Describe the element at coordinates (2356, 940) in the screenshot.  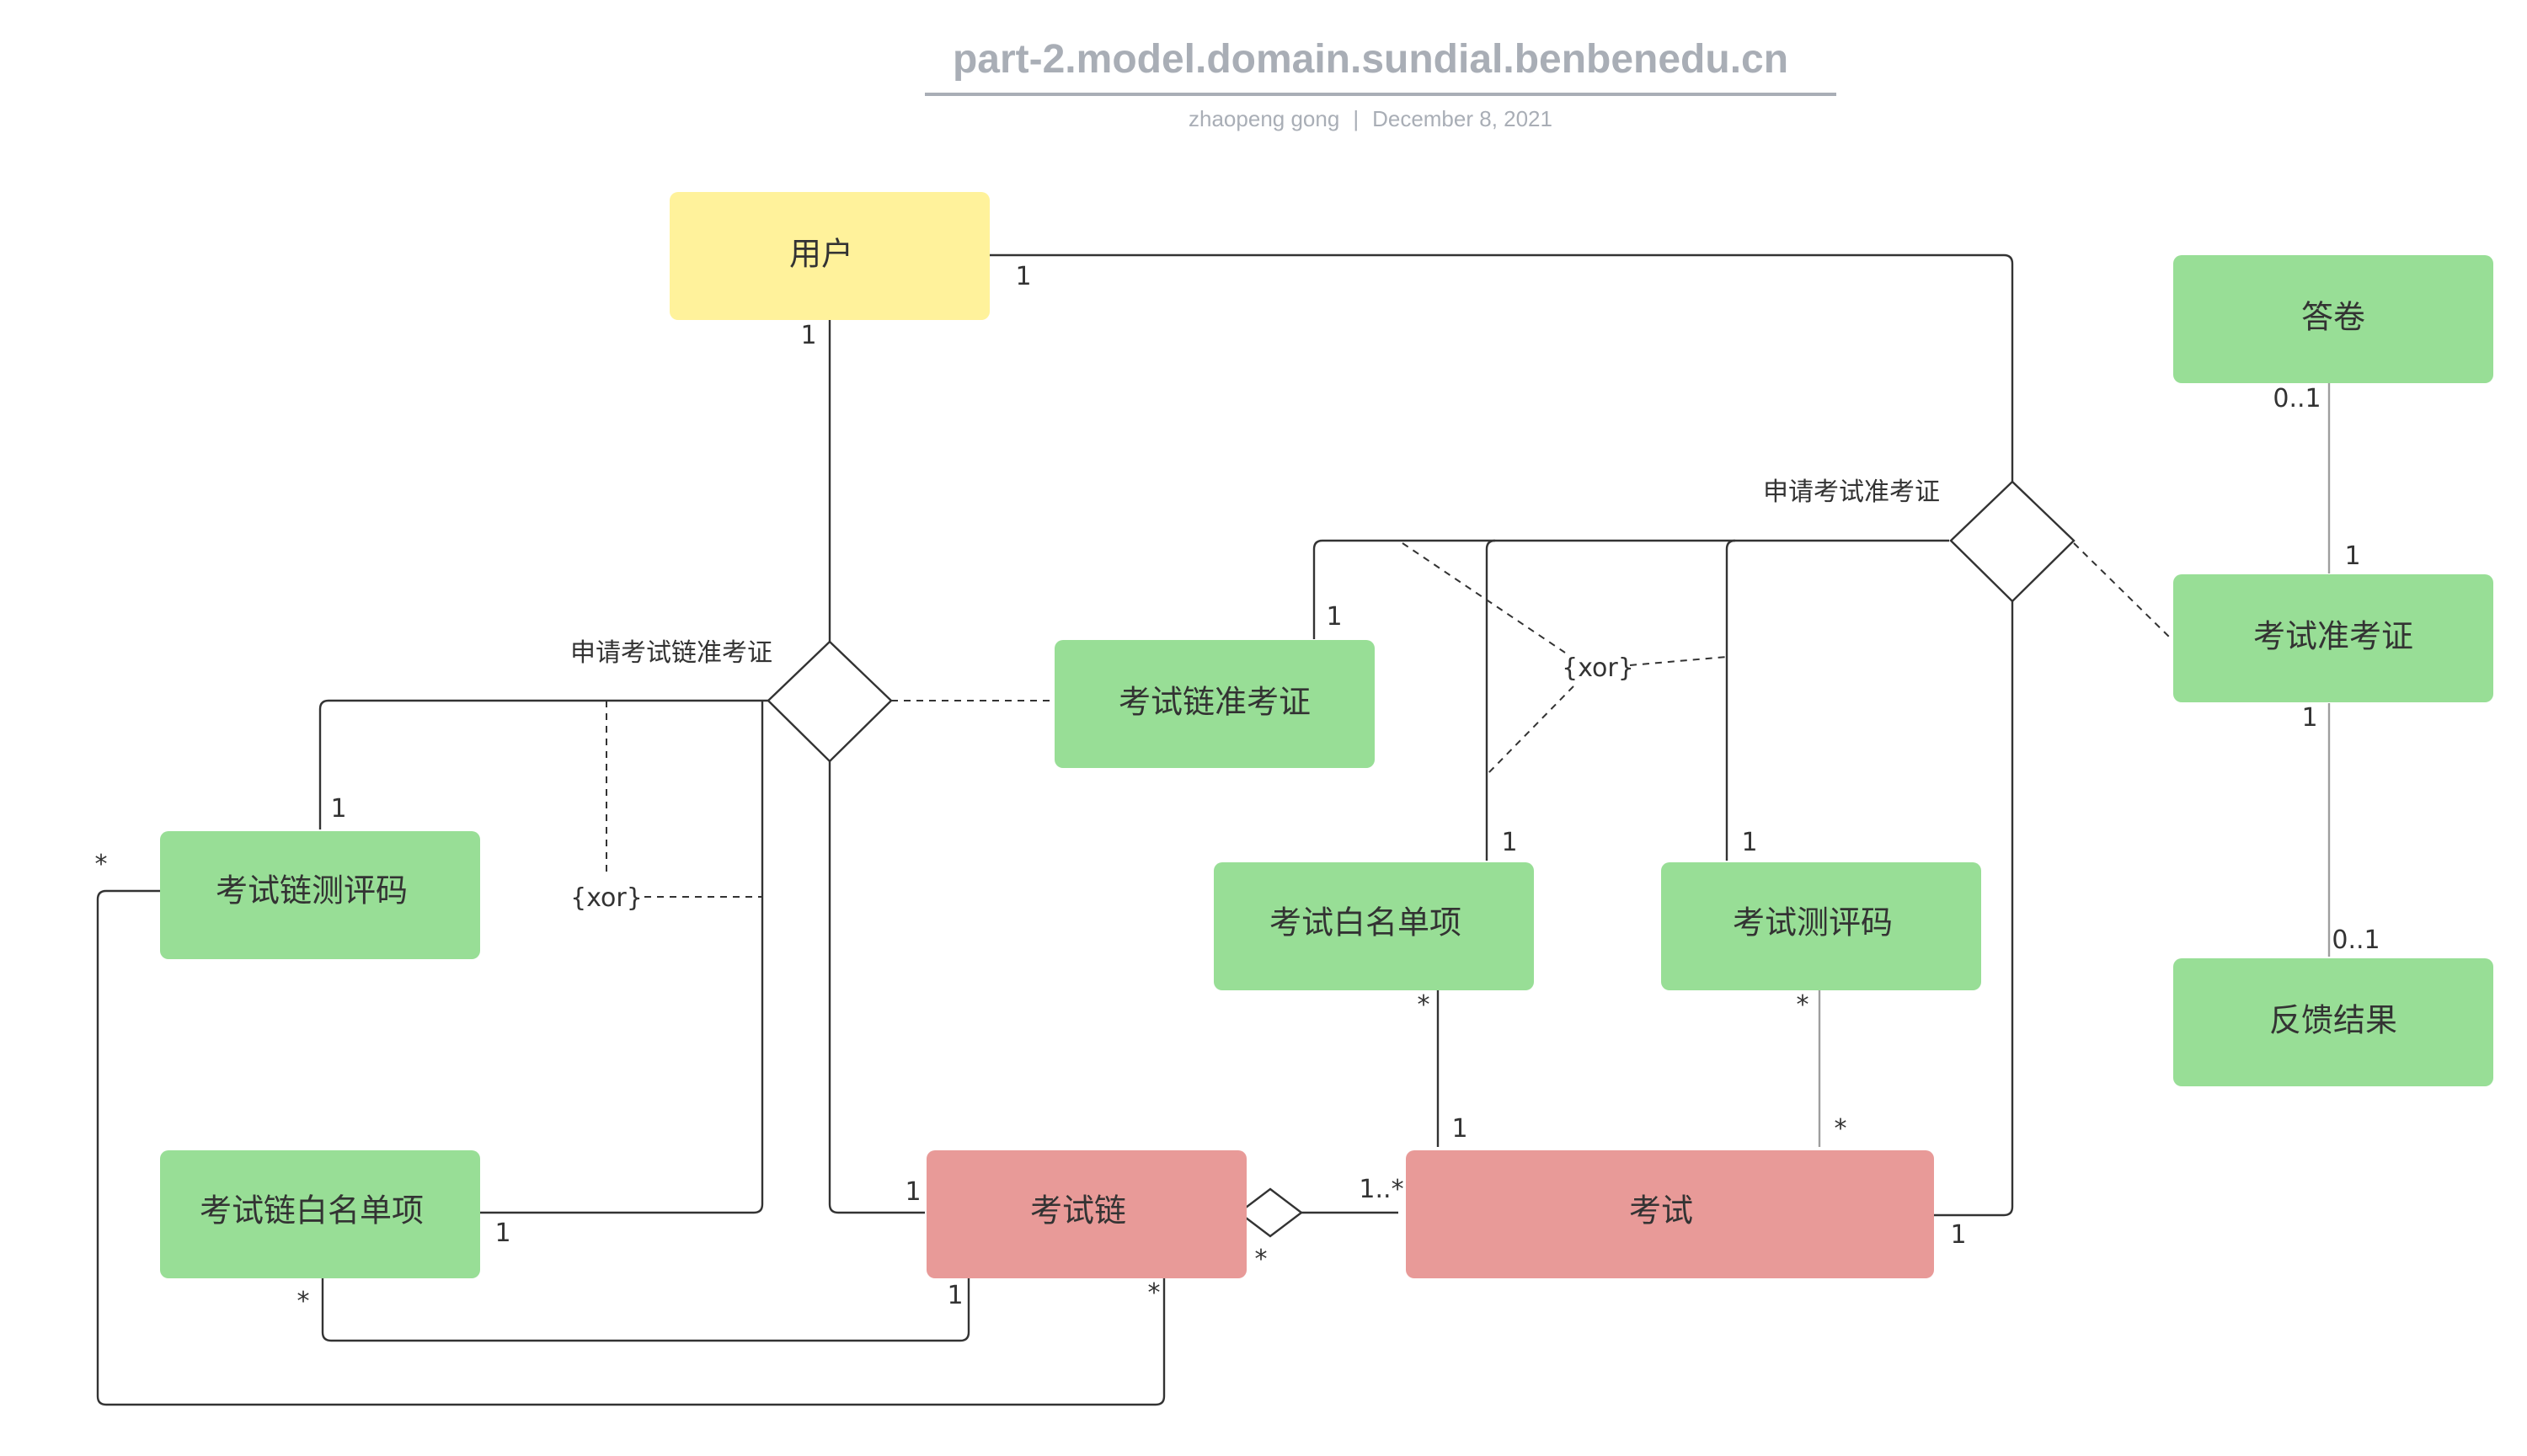
I see `mult-feedback: 0..1` at that location.